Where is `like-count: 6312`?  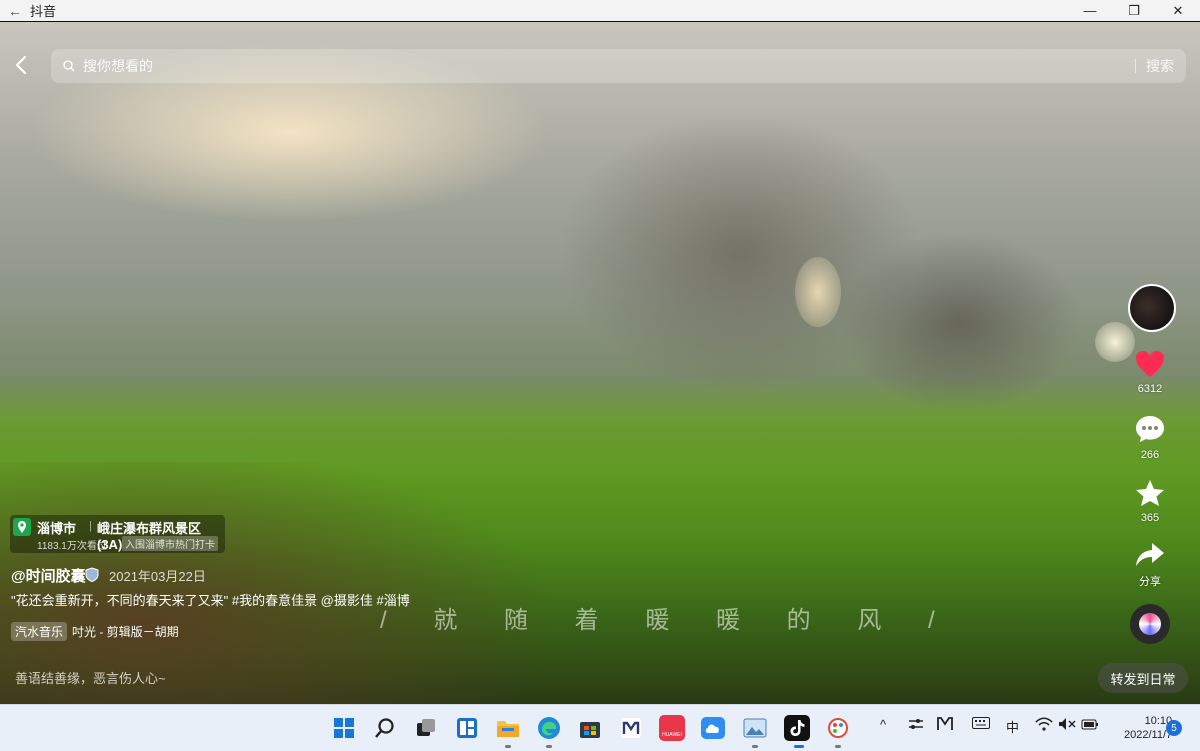
like-count: 6312 is located at coordinates (1150, 389).